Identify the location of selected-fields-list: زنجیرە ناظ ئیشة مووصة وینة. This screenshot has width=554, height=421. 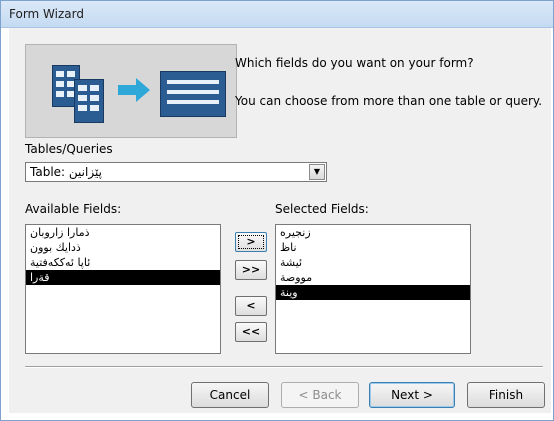
(373, 289).